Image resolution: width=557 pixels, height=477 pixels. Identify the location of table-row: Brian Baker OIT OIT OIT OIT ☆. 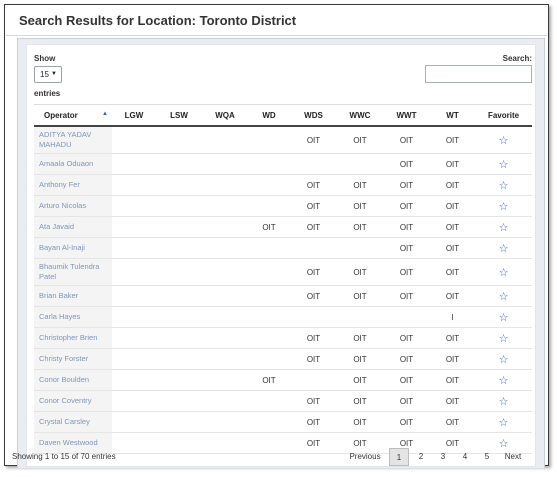
(283, 296).